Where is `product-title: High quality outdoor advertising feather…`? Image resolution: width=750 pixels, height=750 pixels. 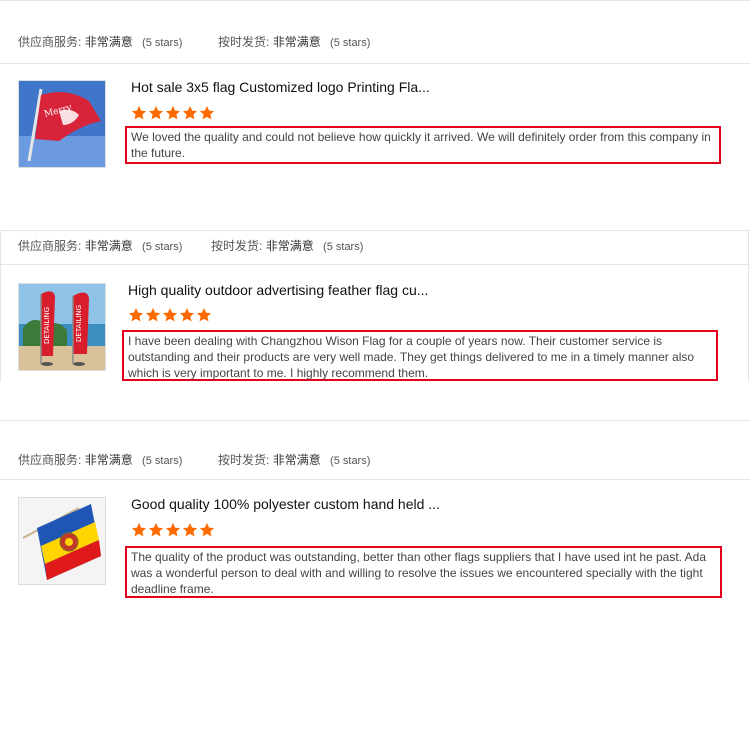 product-title: High quality outdoor advertising feather… is located at coordinates (278, 290).